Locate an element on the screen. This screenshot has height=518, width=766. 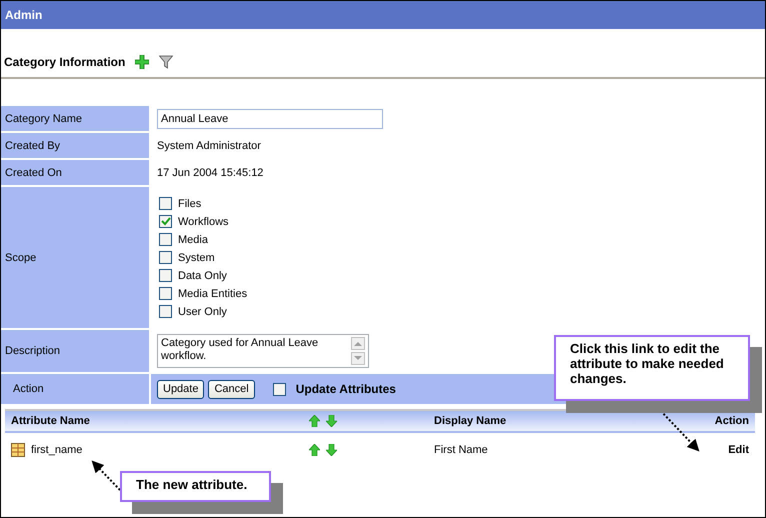
checkbox-label: Data Only is located at coordinates (202, 276).